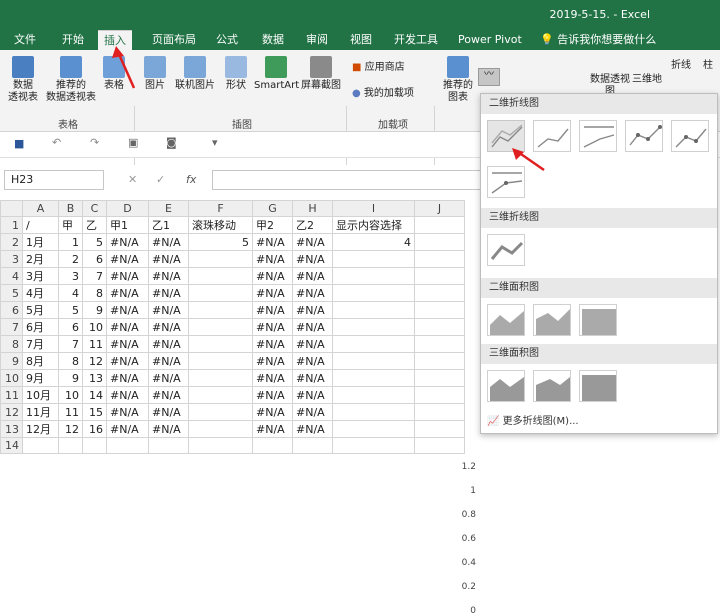 The height and width of the screenshot is (616, 720). Describe the element at coordinates (127, 208) in the screenshot. I see `col-header-d: D` at that location.